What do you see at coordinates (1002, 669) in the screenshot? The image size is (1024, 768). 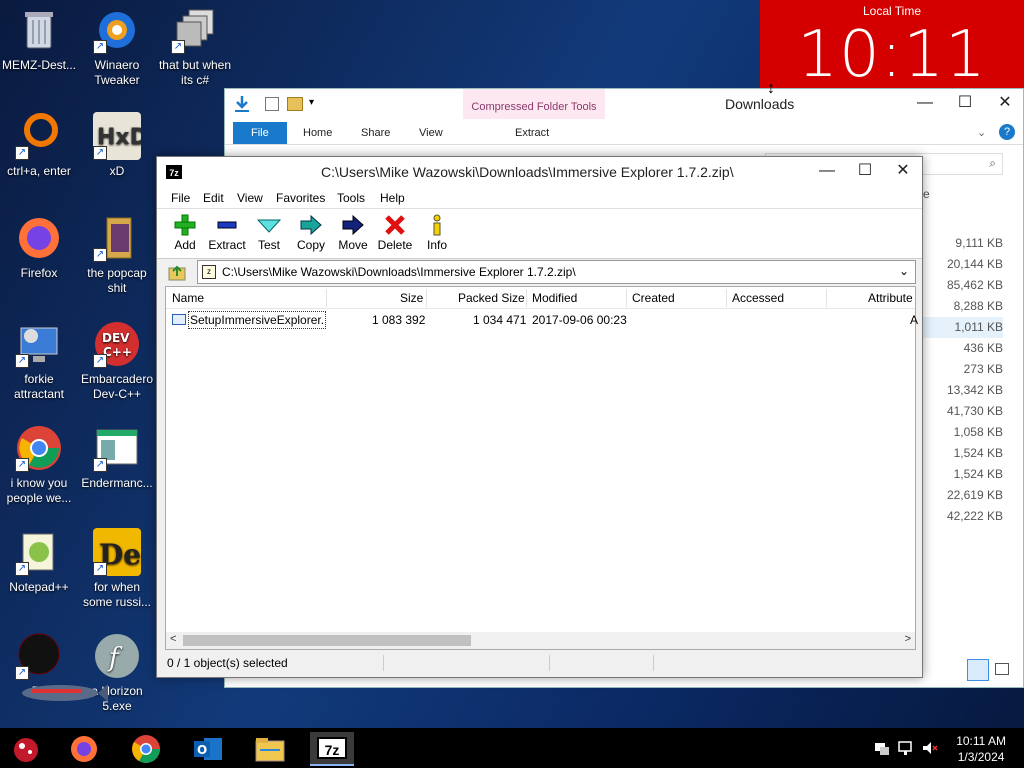 I see `large-icons-view-icon` at bounding box center [1002, 669].